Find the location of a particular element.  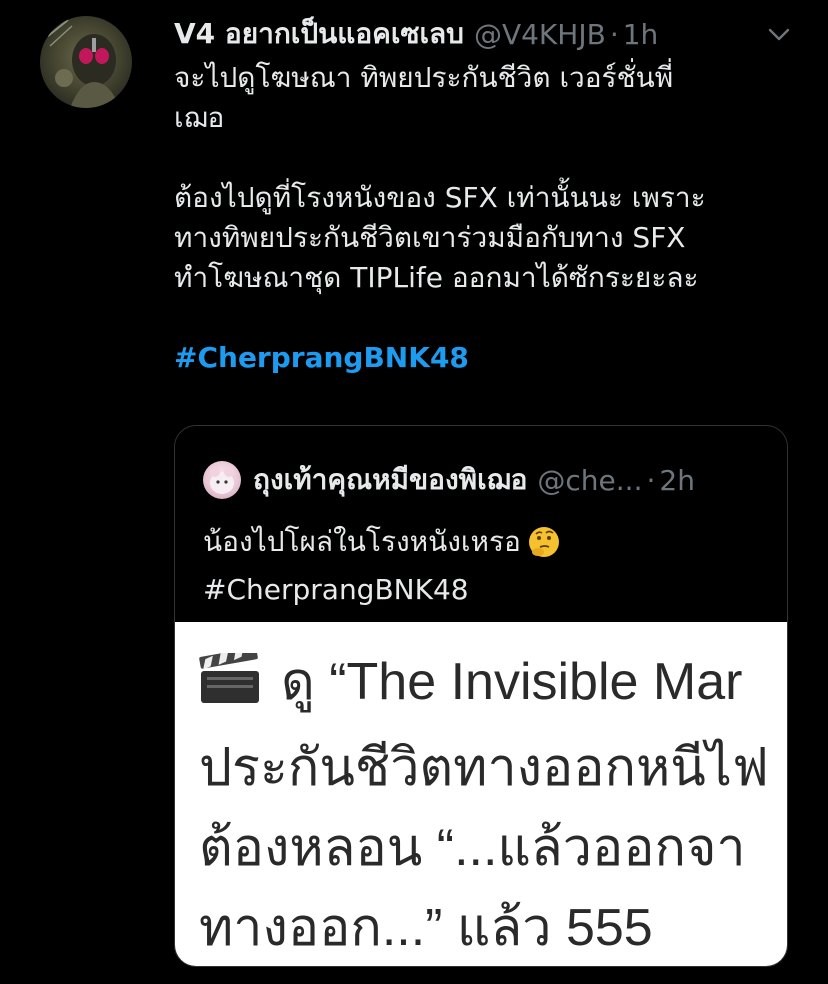

masked-rider-avatar-icon is located at coordinates (83, 63).